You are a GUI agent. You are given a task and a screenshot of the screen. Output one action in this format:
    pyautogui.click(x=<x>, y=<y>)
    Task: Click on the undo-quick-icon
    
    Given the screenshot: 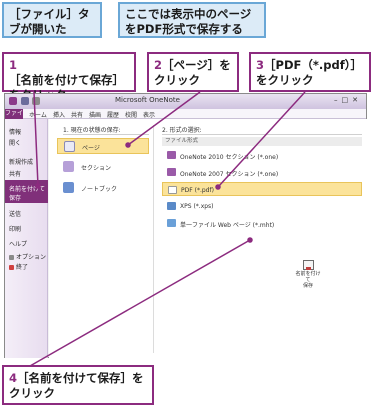 What is the action you would take?
    pyautogui.click(x=36, y=101)
    